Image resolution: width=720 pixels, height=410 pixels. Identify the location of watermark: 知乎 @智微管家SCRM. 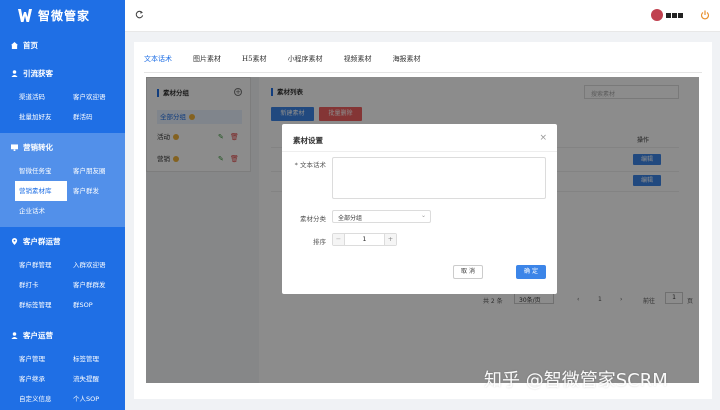
(576, 379).